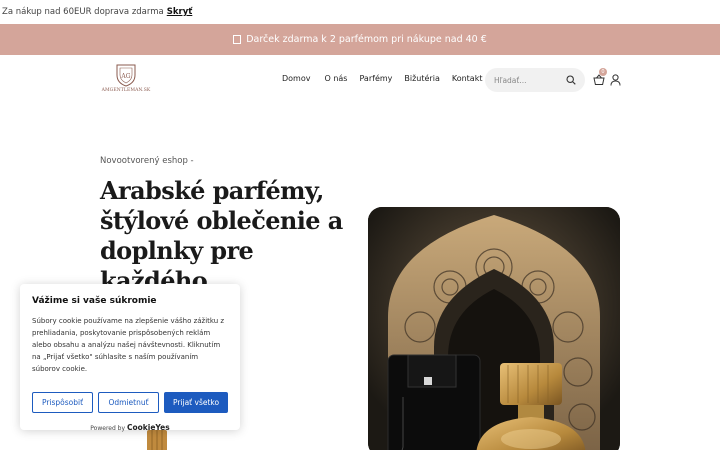  What do you see at coordinates (237, 39) in the screenshot?
I see `gift-icon` at bounding box center [237, 39].